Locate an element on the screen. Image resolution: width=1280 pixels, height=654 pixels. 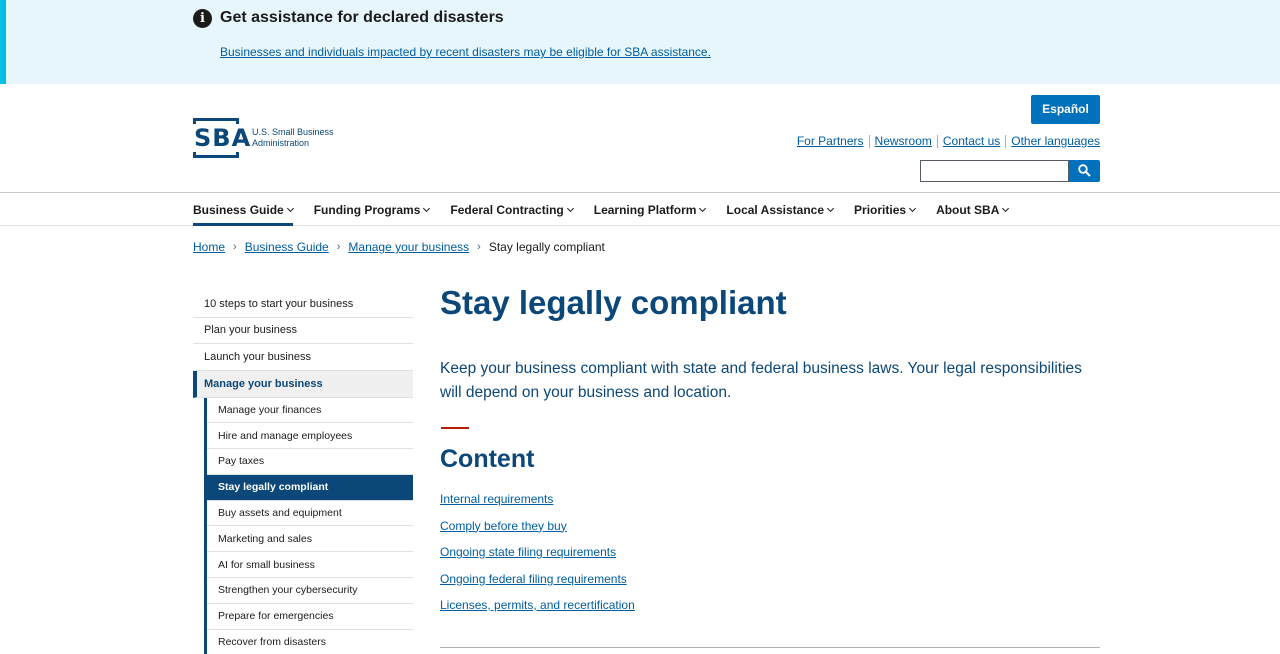
toc-item: Ongoing federal filing requirements is located at coordinates (537, 585).